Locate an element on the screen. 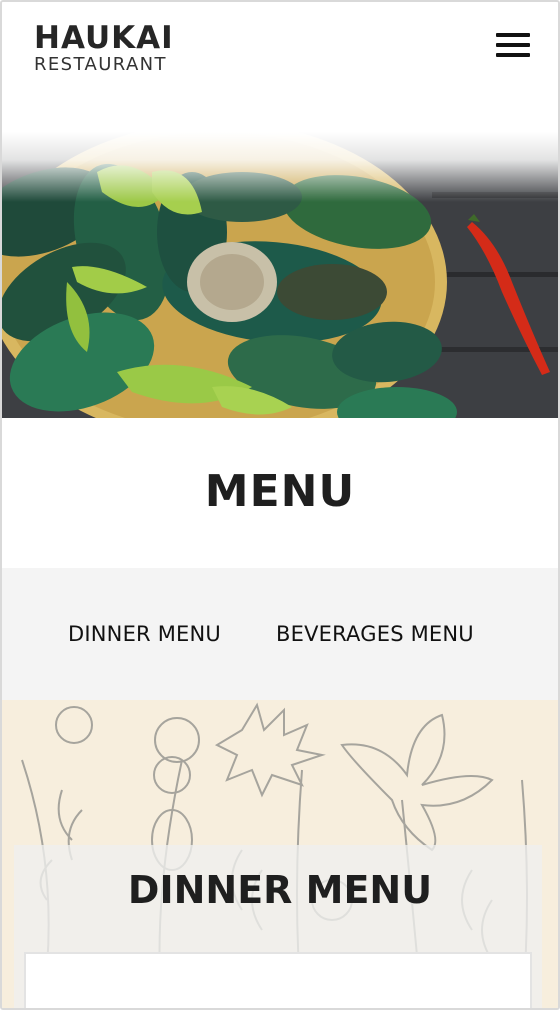  hero-top-fade is located at coordinates (280, 167).